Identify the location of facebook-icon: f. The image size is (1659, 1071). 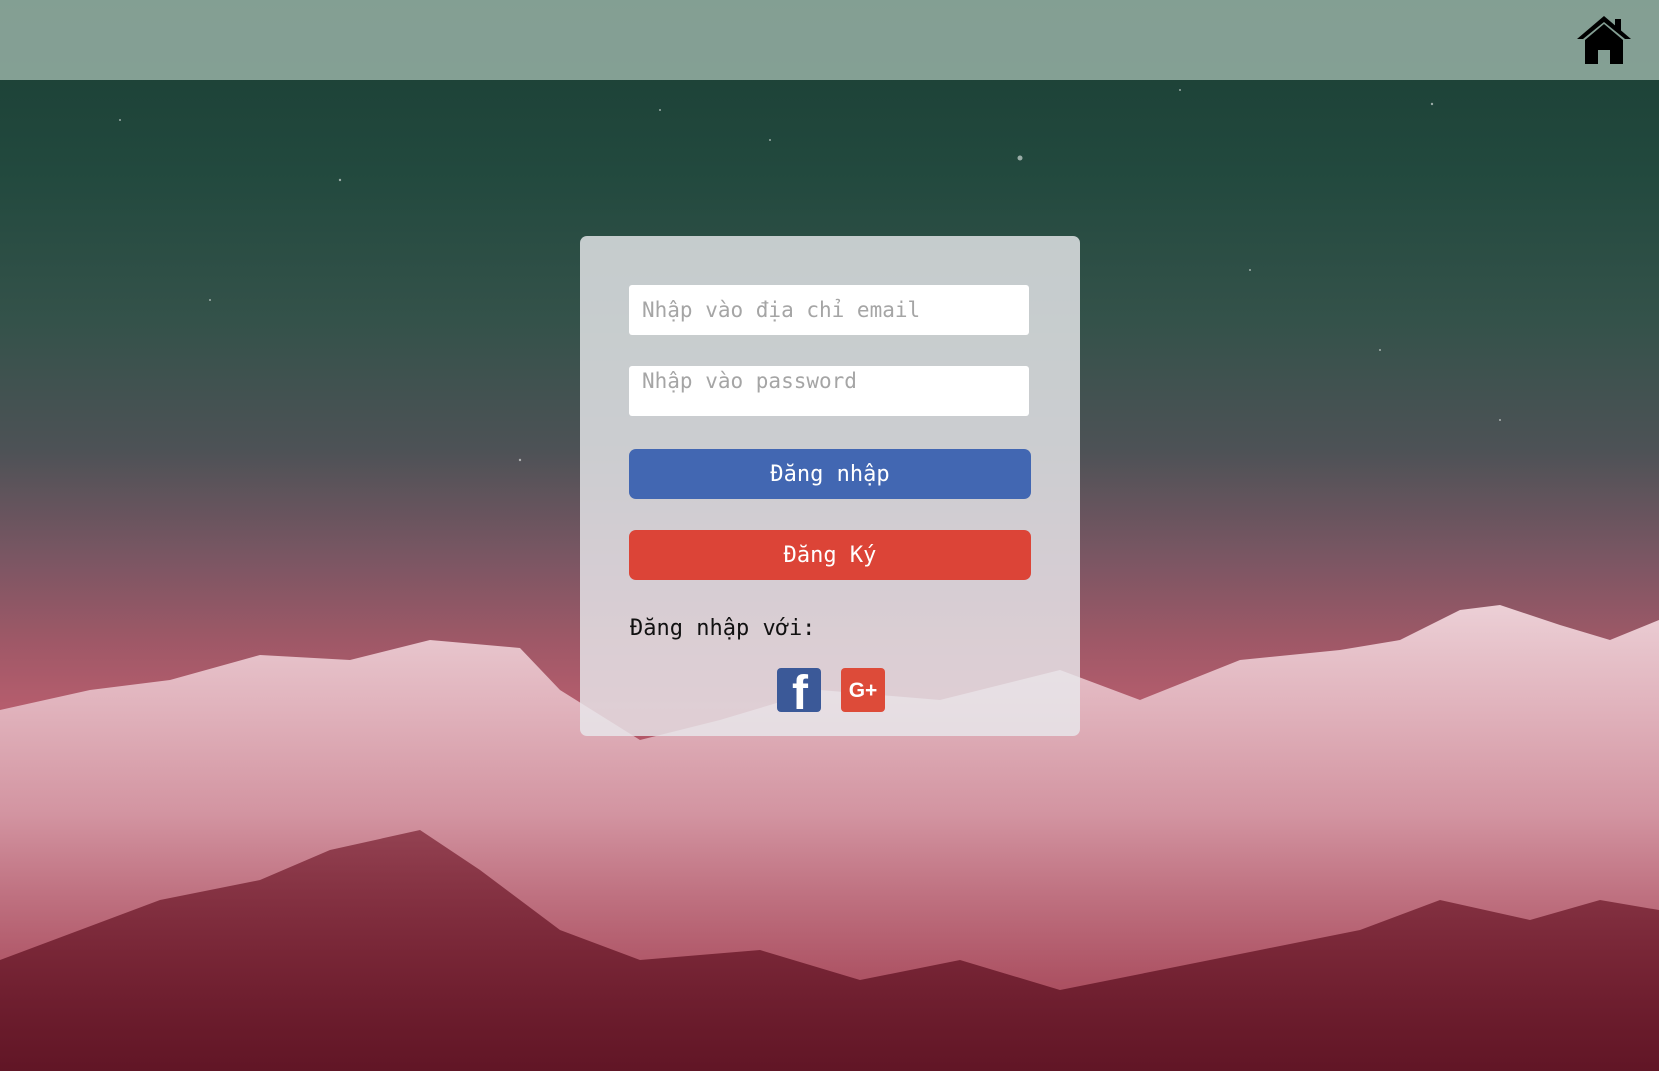
(800, 690).